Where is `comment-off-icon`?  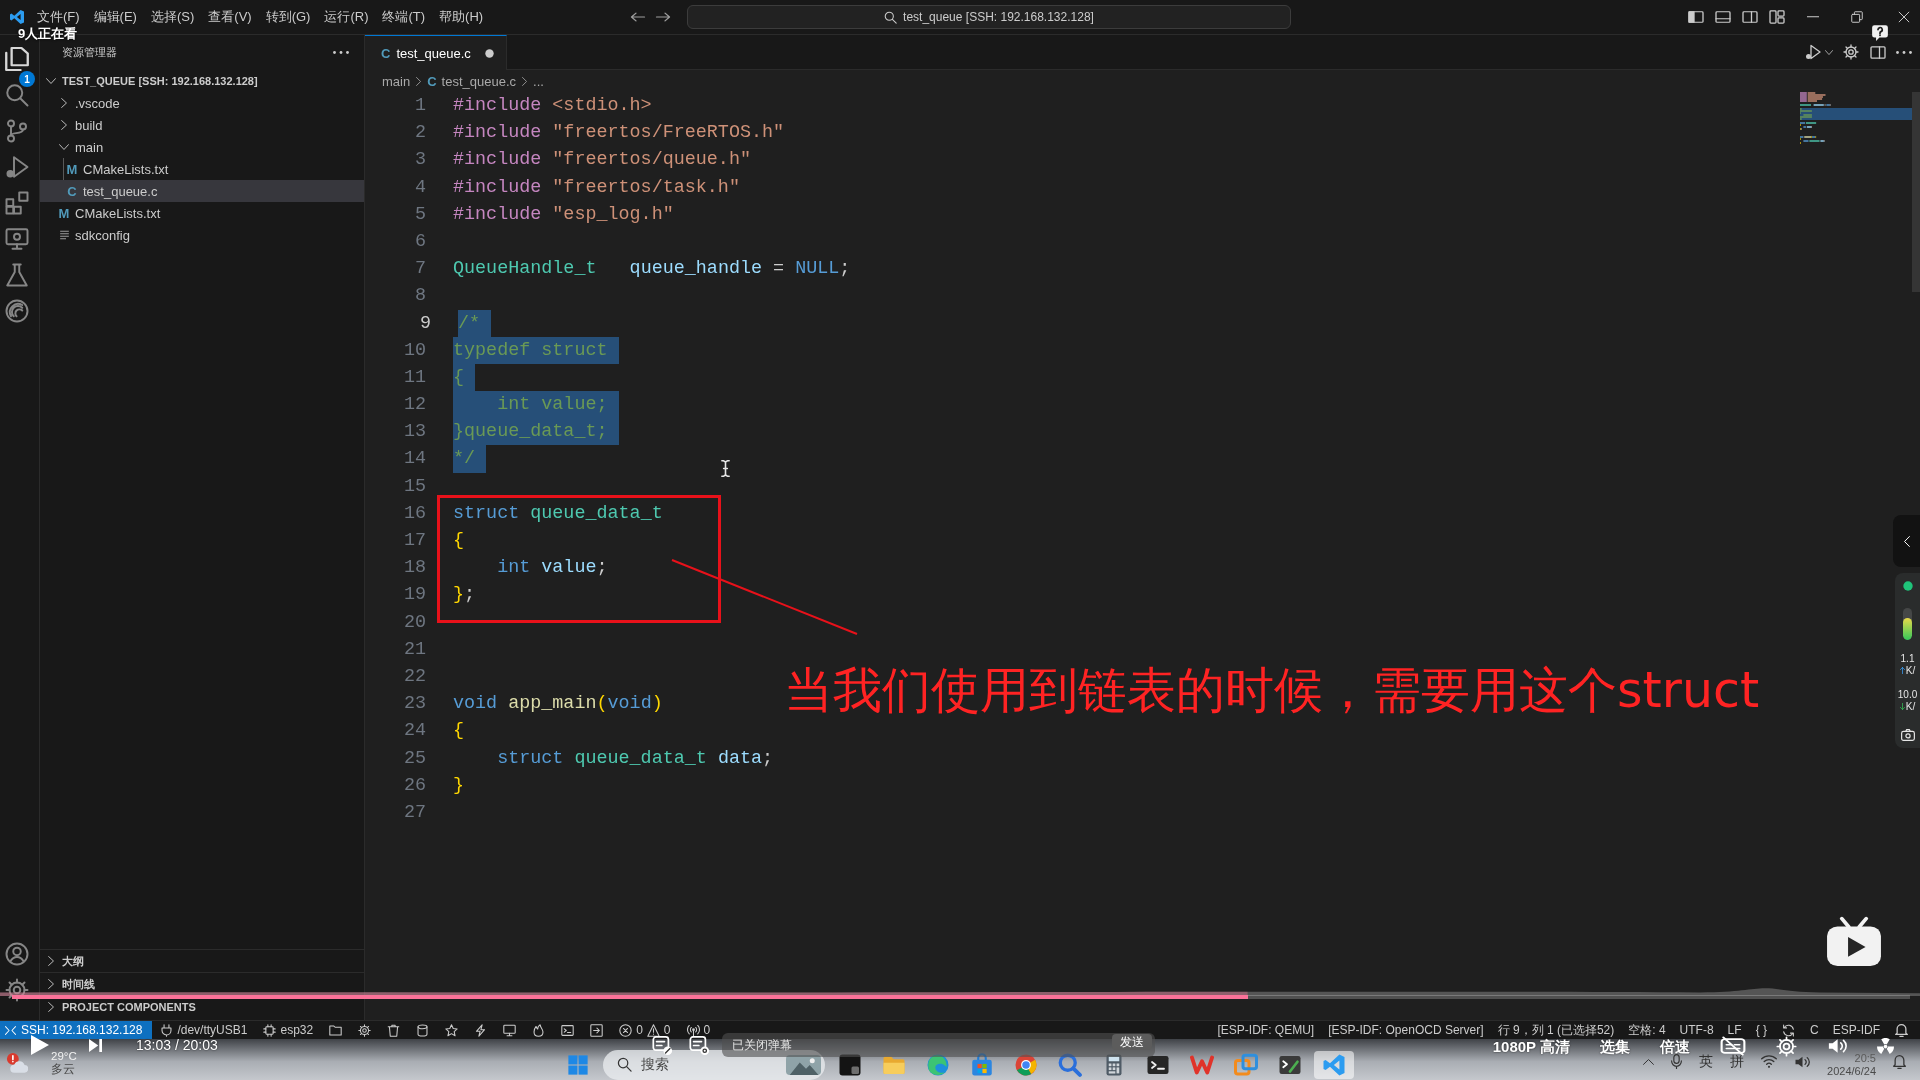 comment-off-icon is located at coordinates (662, 1045).